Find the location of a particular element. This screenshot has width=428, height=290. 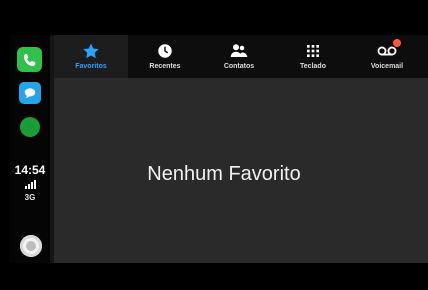

tab-recentes: Recentes is located at coordinates (165, 56).